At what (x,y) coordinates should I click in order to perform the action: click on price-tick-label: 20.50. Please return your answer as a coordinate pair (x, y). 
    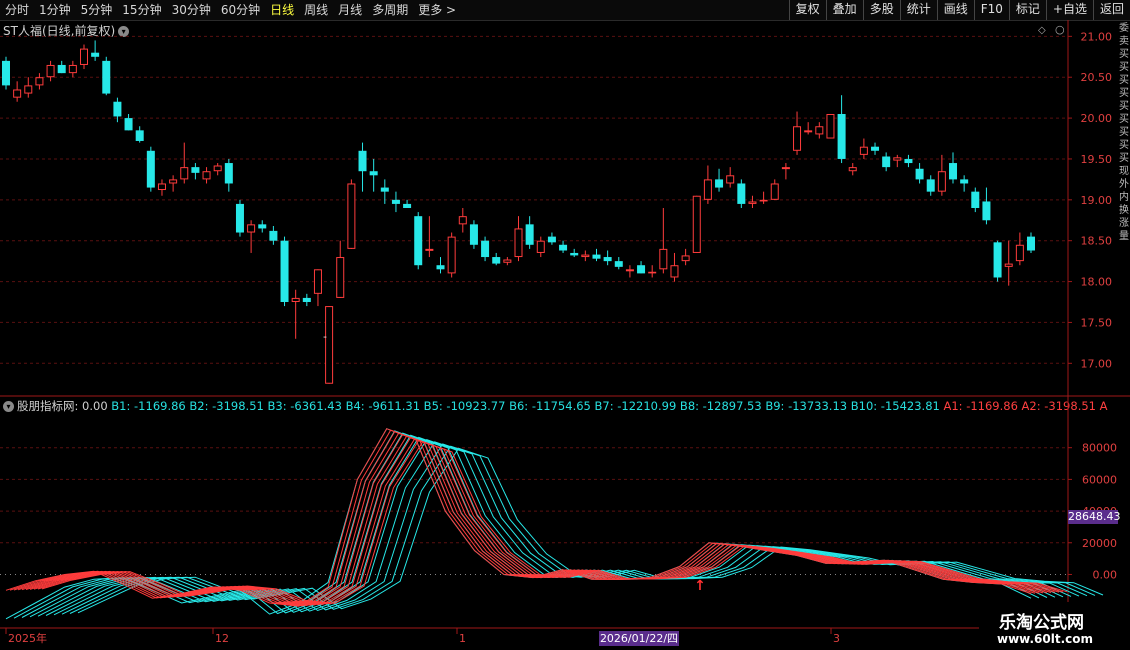
    Looking at the image, I should click on (1097, 77).